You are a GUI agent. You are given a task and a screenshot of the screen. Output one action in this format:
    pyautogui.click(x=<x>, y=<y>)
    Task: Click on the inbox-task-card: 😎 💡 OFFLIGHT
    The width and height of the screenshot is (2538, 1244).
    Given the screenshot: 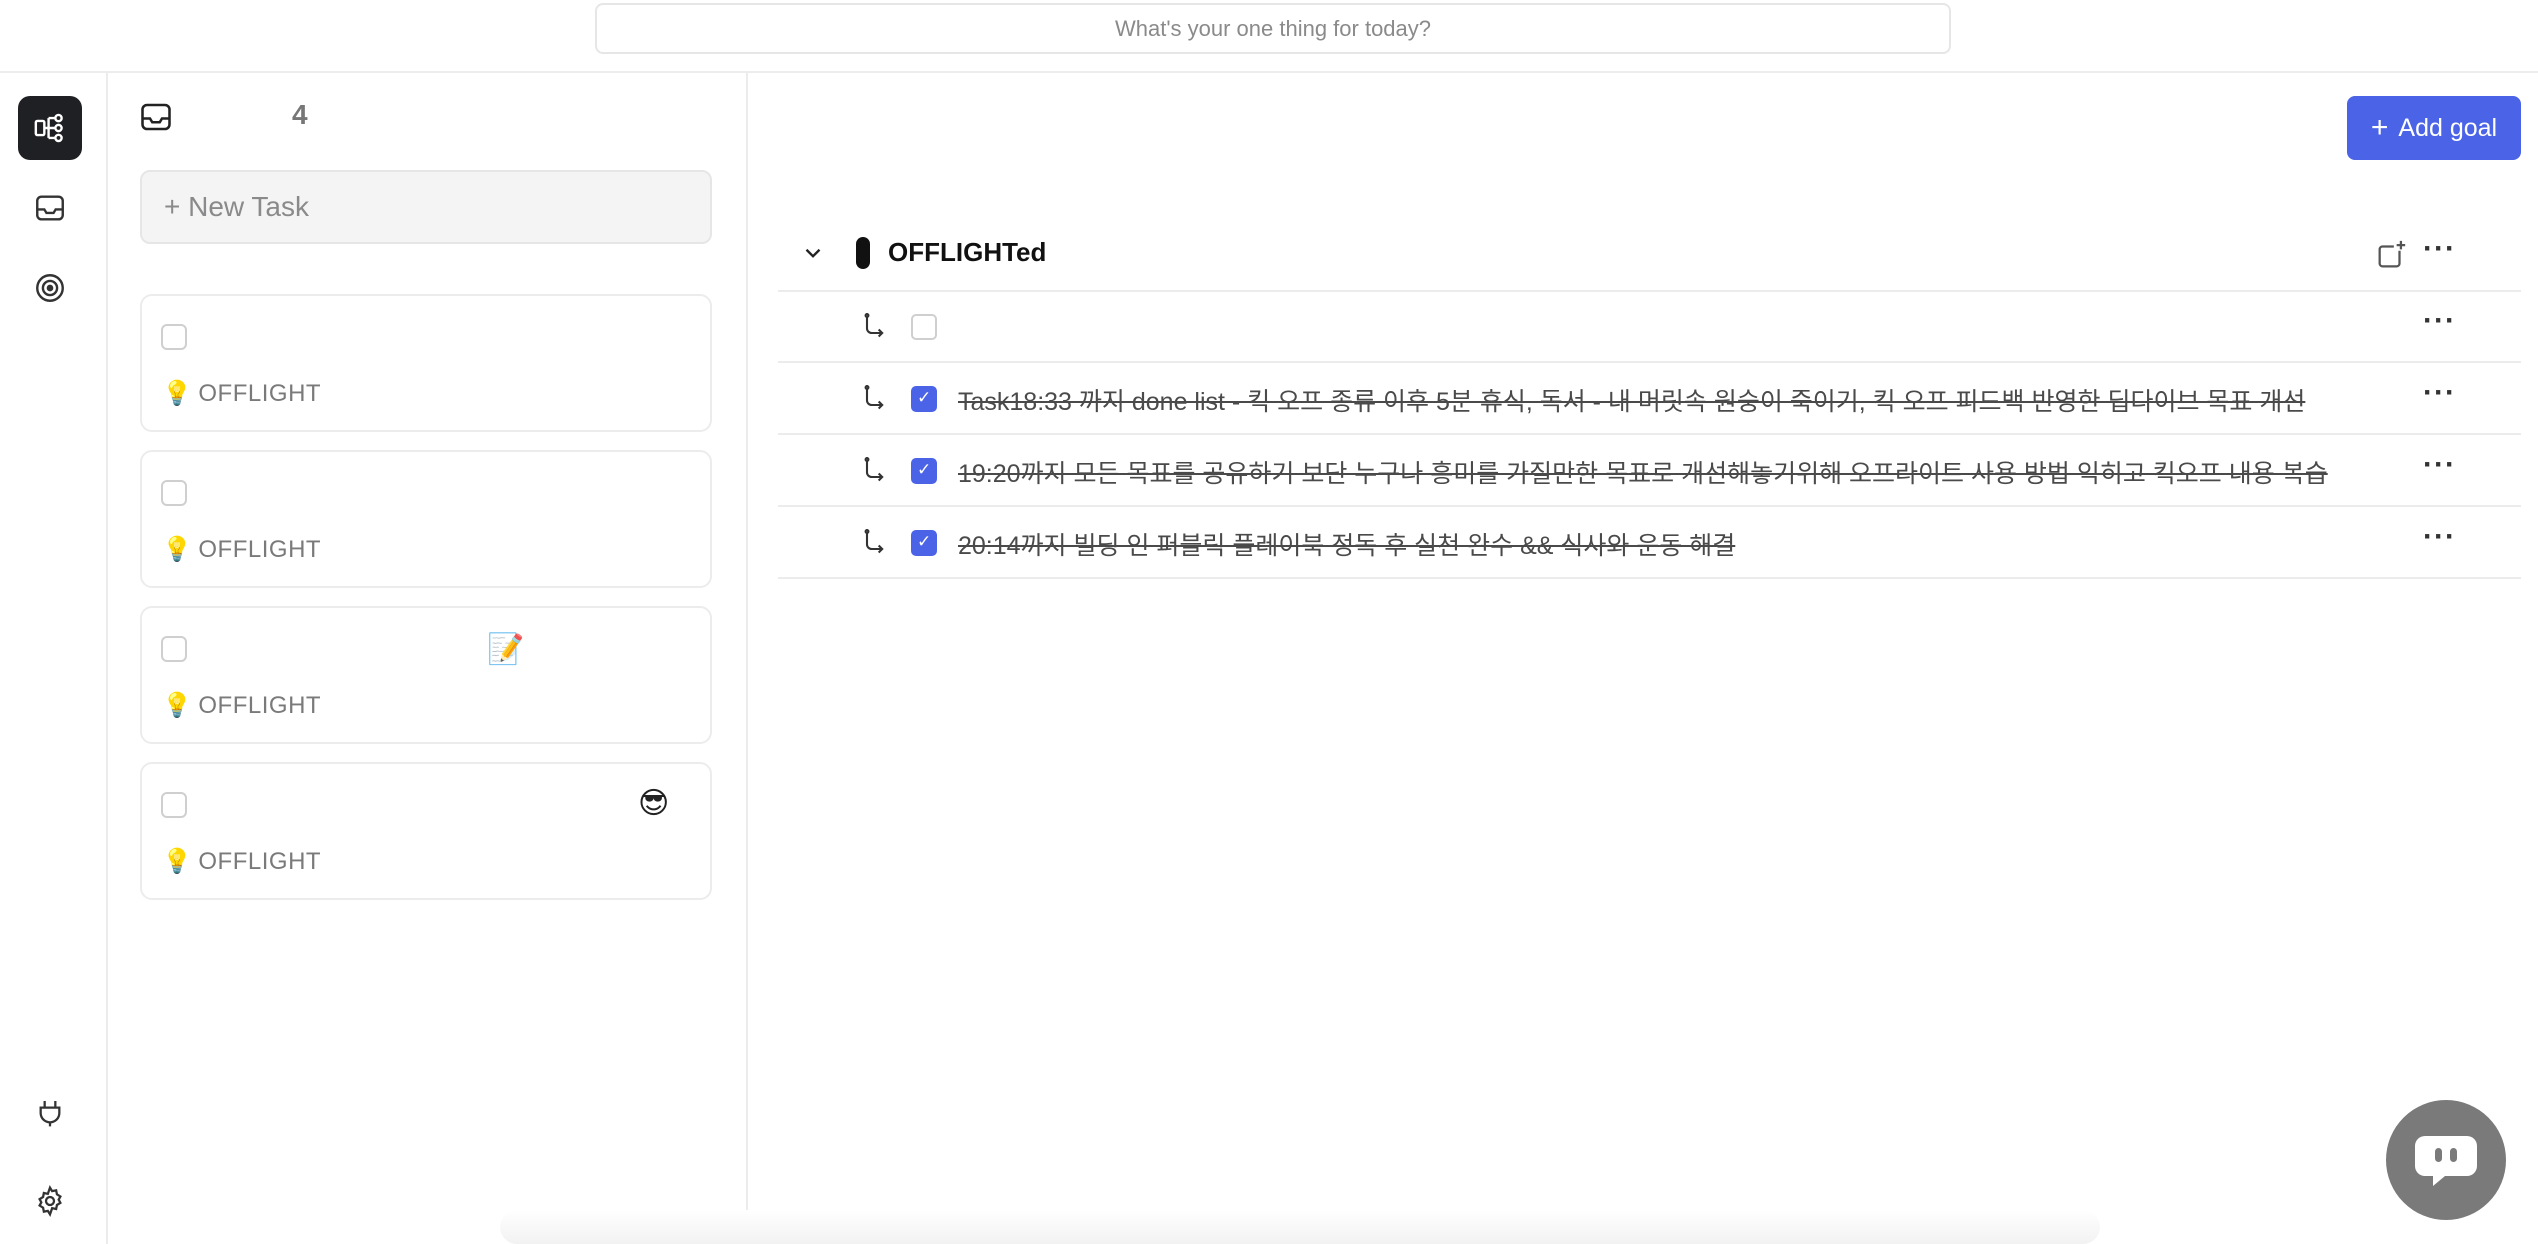 What is the action you would take?
    pyautogui.click(x=426, y=831)
    